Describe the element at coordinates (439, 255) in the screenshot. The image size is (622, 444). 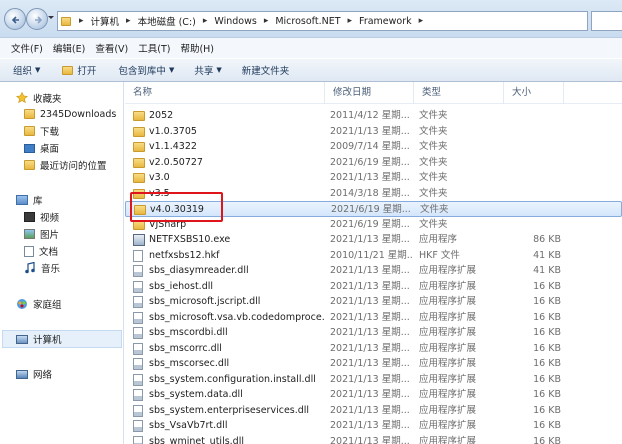
I see `file-type: HKF 文件` at that location.